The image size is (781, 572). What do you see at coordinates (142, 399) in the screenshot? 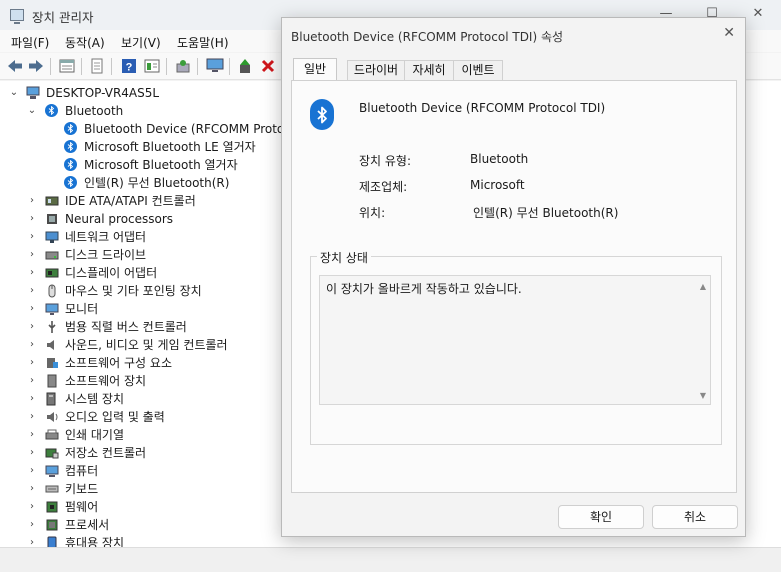
I see `tree-item-category: › 시스템 장치` at bounding box center [142, 399].